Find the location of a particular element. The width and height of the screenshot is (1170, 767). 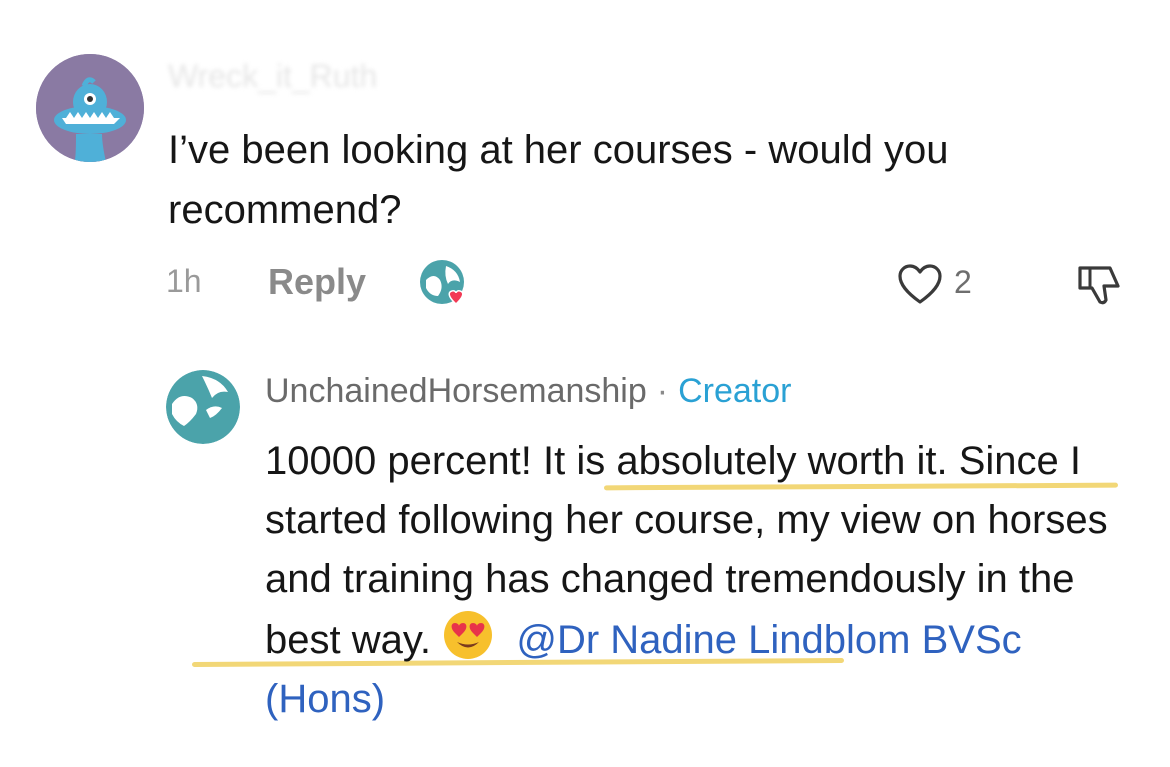

commenter-avatar is located at coordinates (90, 108).